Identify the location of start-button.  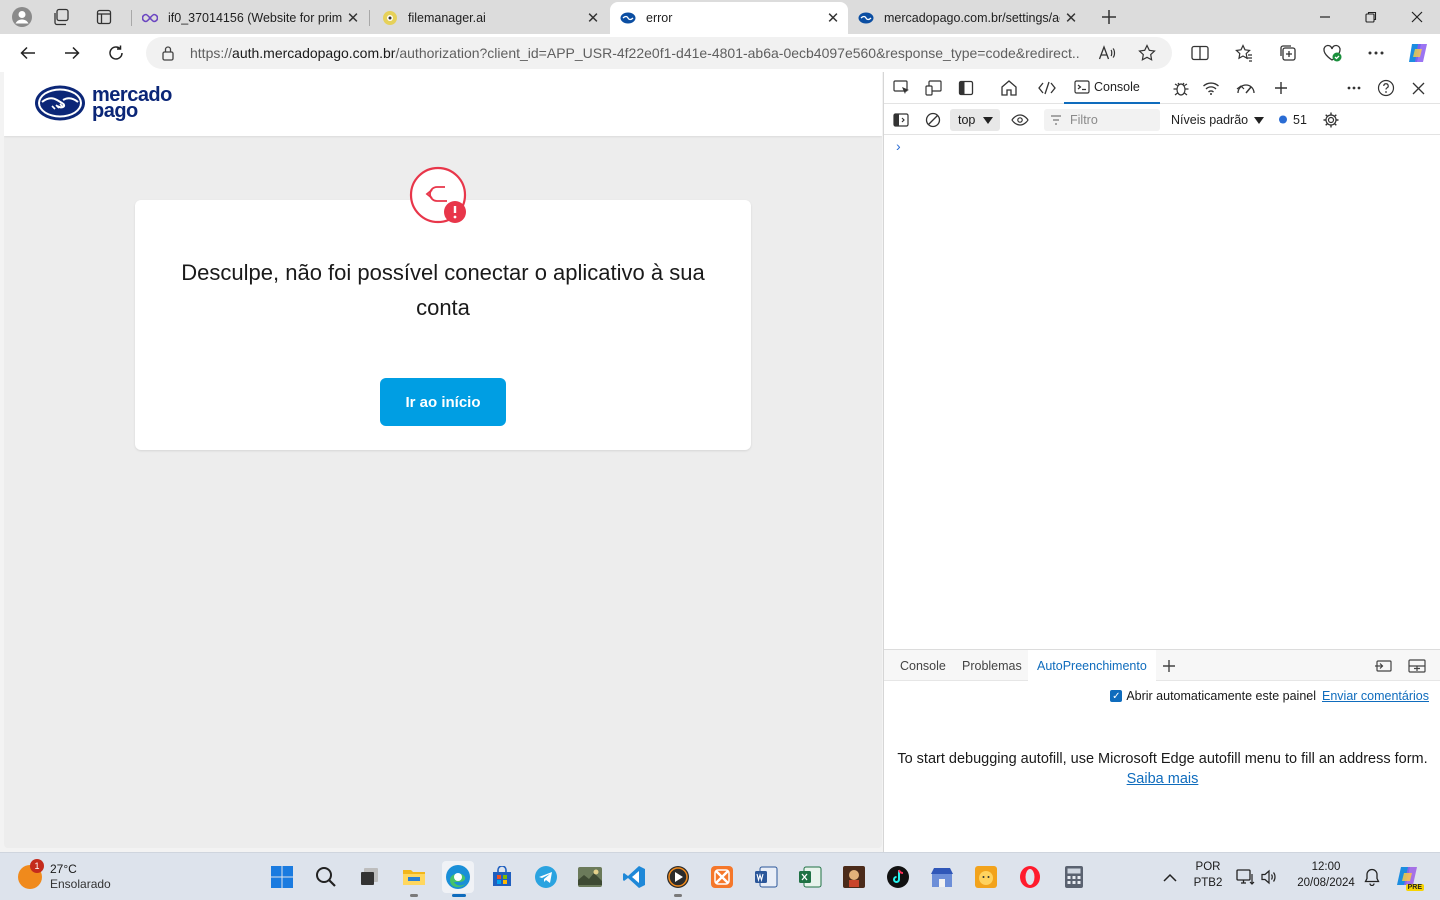
(282, 877).